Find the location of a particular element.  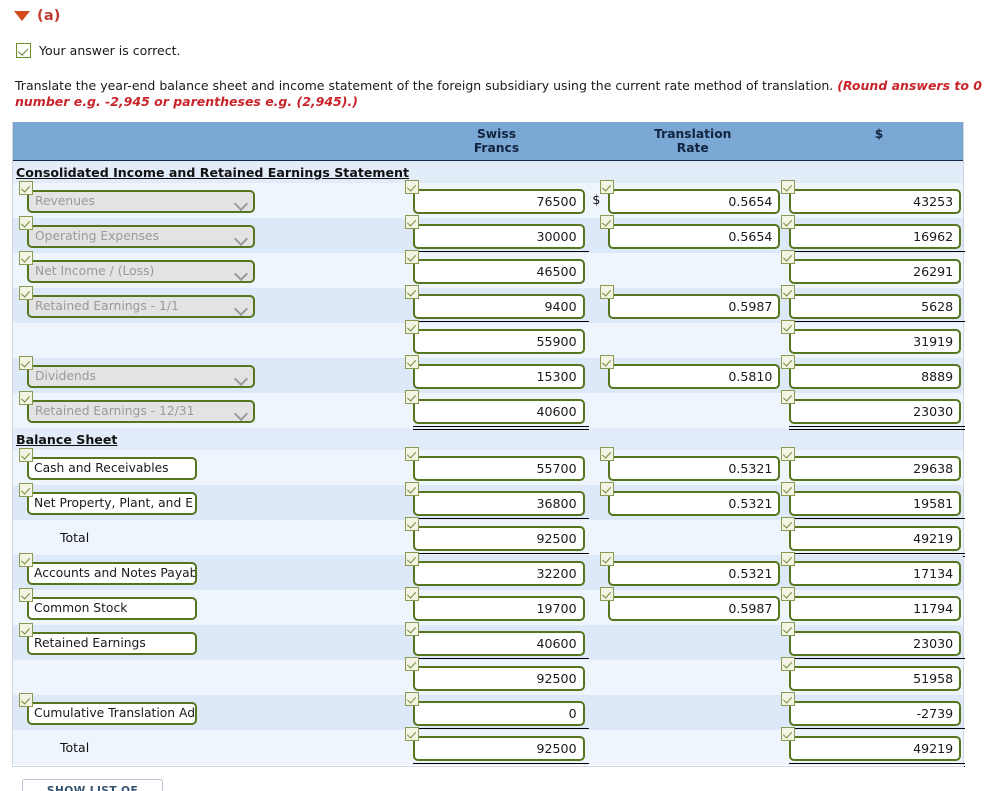

swiss-francs-field: 19700 is located at coordinates (494, 604).